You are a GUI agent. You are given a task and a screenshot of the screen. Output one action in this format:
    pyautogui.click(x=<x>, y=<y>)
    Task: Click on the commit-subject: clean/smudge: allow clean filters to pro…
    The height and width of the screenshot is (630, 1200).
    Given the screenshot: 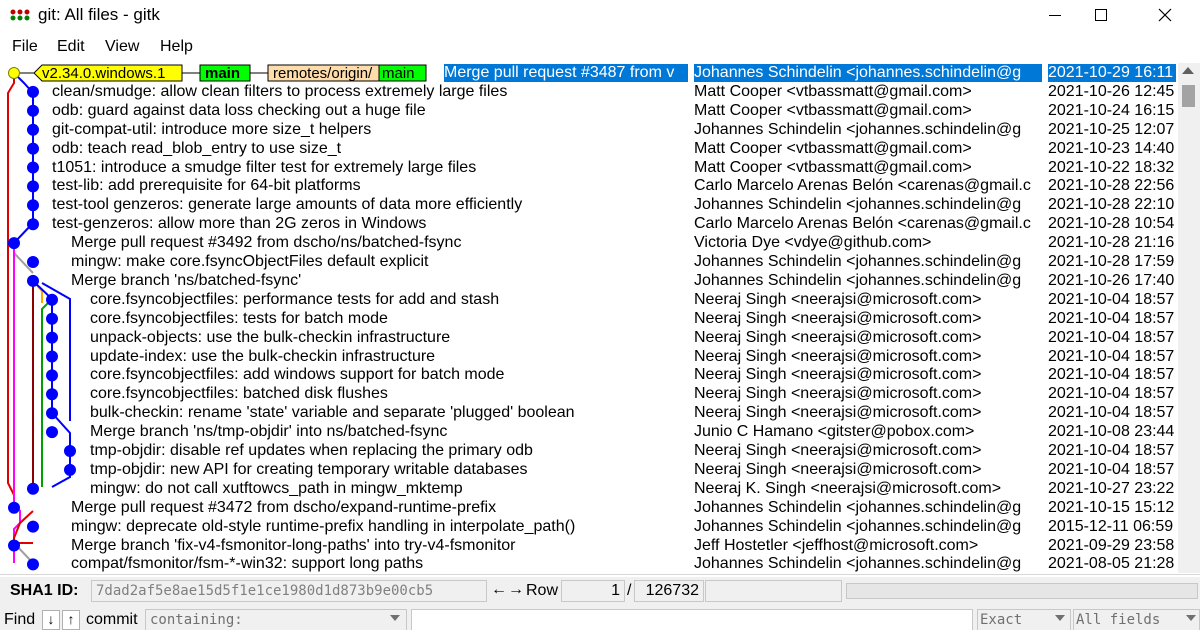 What is the action you would take?
    pyautogui.click(x=279, y=92)
    